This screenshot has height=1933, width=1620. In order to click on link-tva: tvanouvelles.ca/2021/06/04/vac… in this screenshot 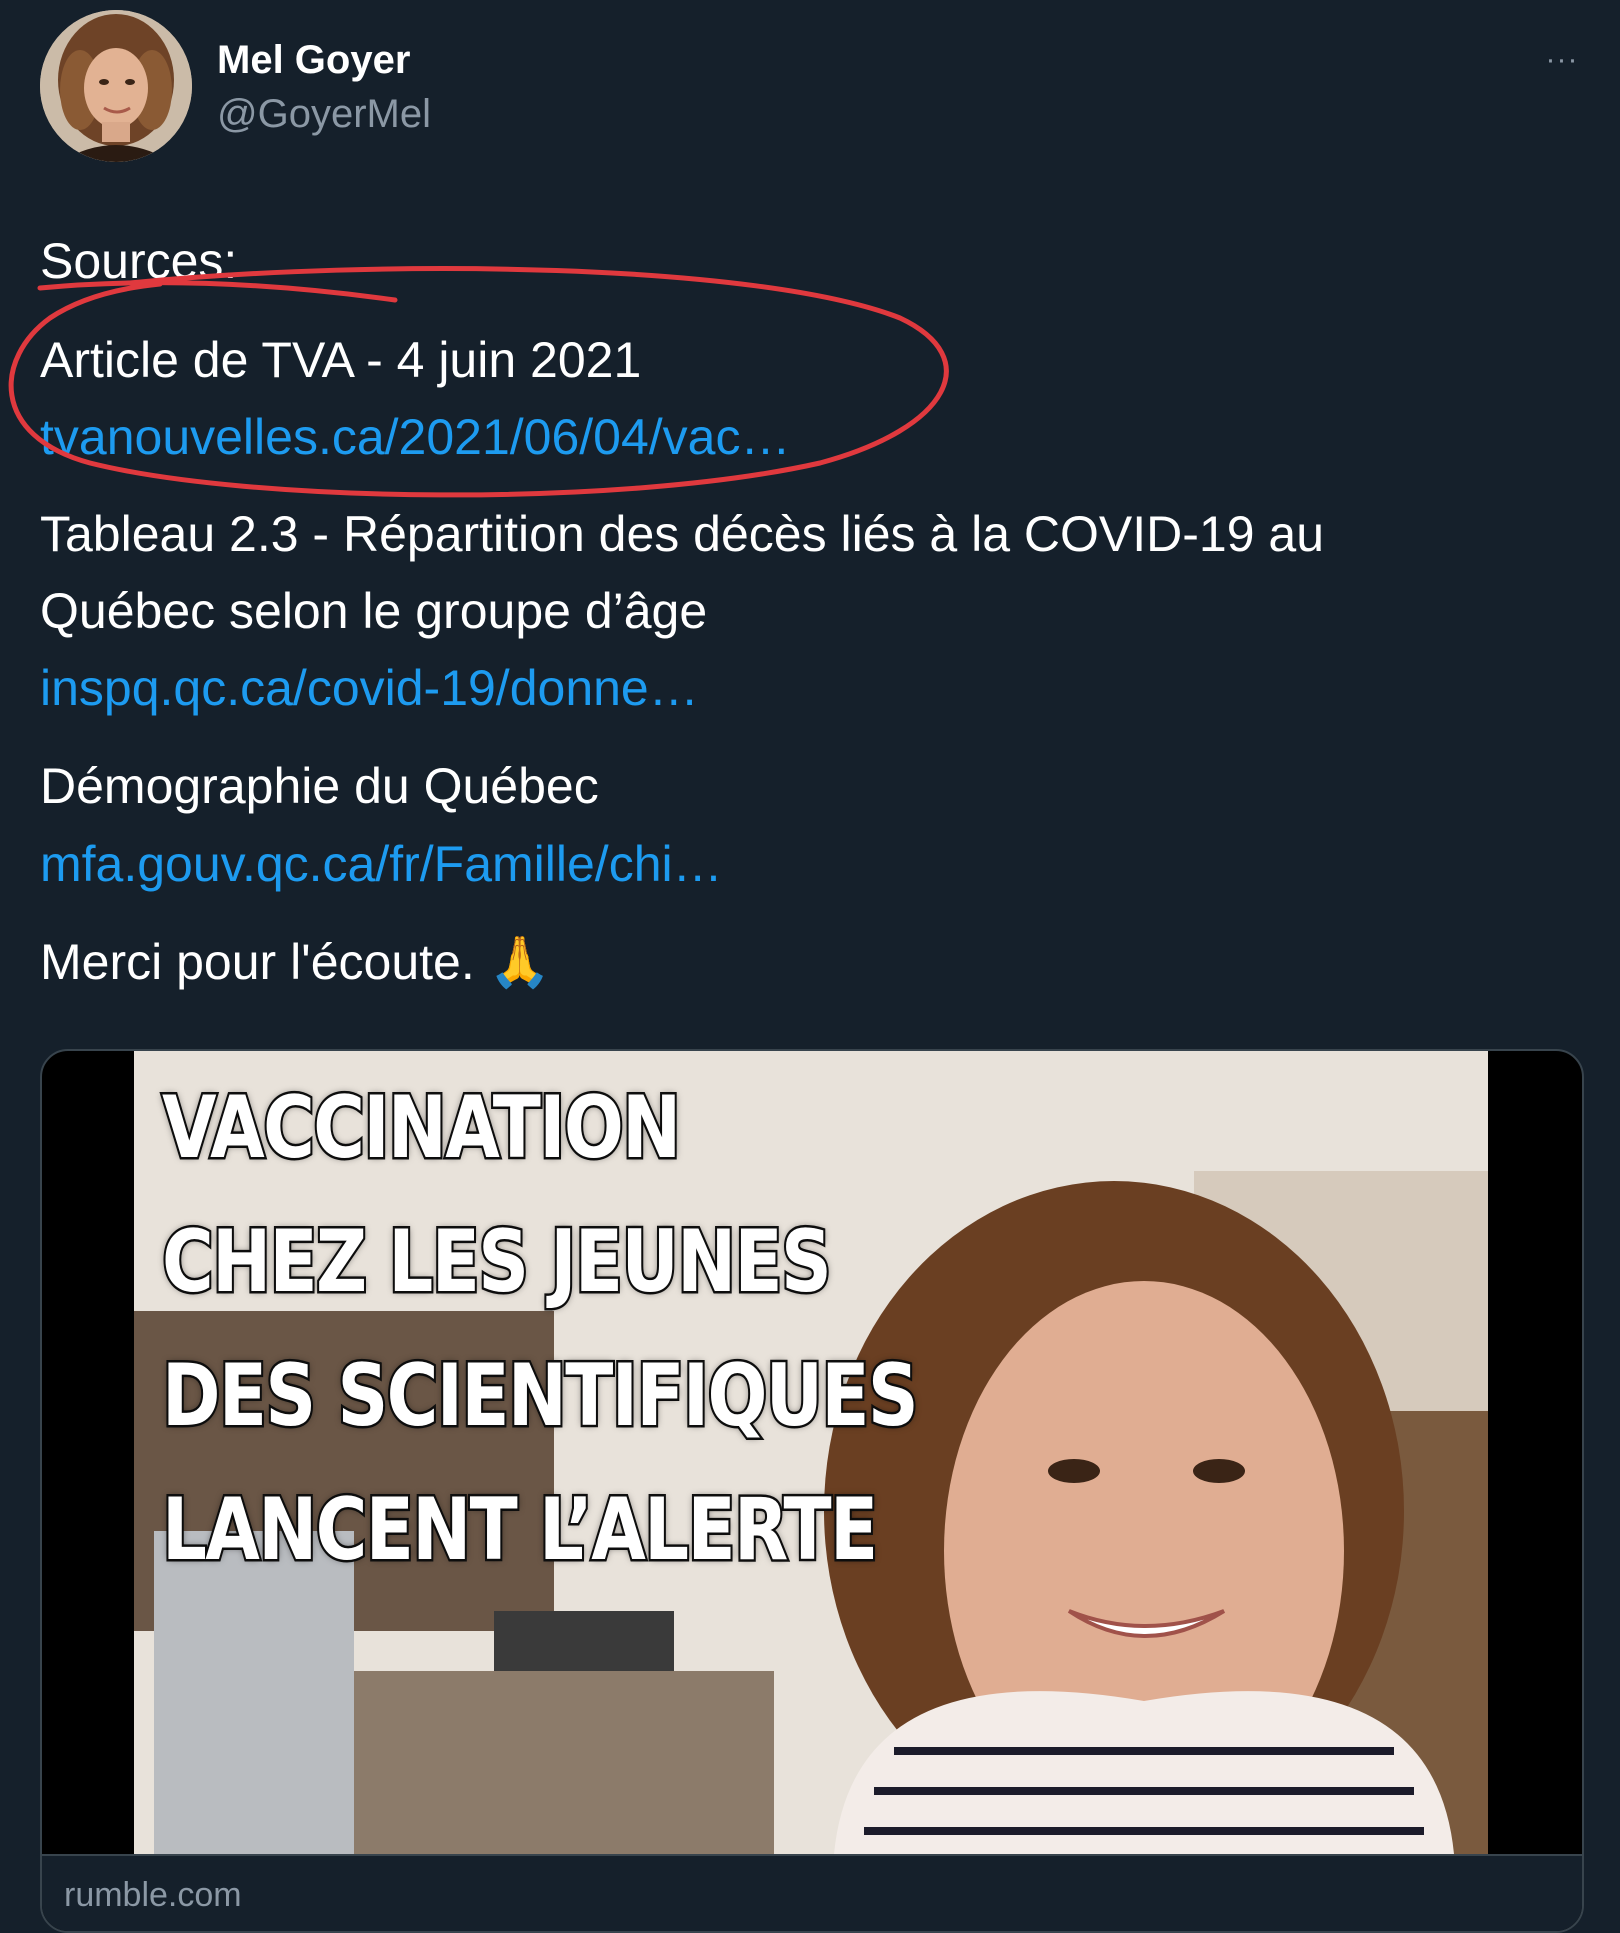, I will do `click(415, 437)`.